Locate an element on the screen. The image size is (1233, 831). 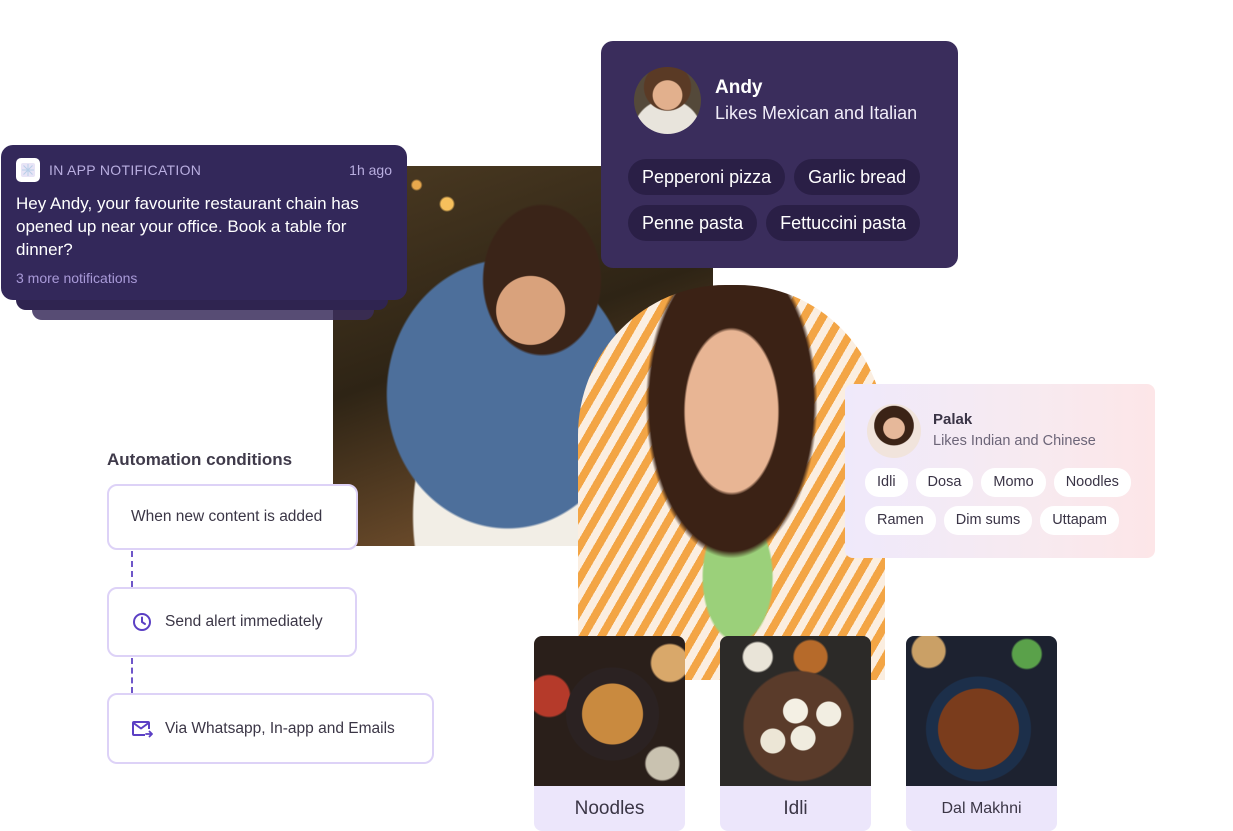
food-card-dal-makhni: Dal Makhni is located at coordinates (981, 733).